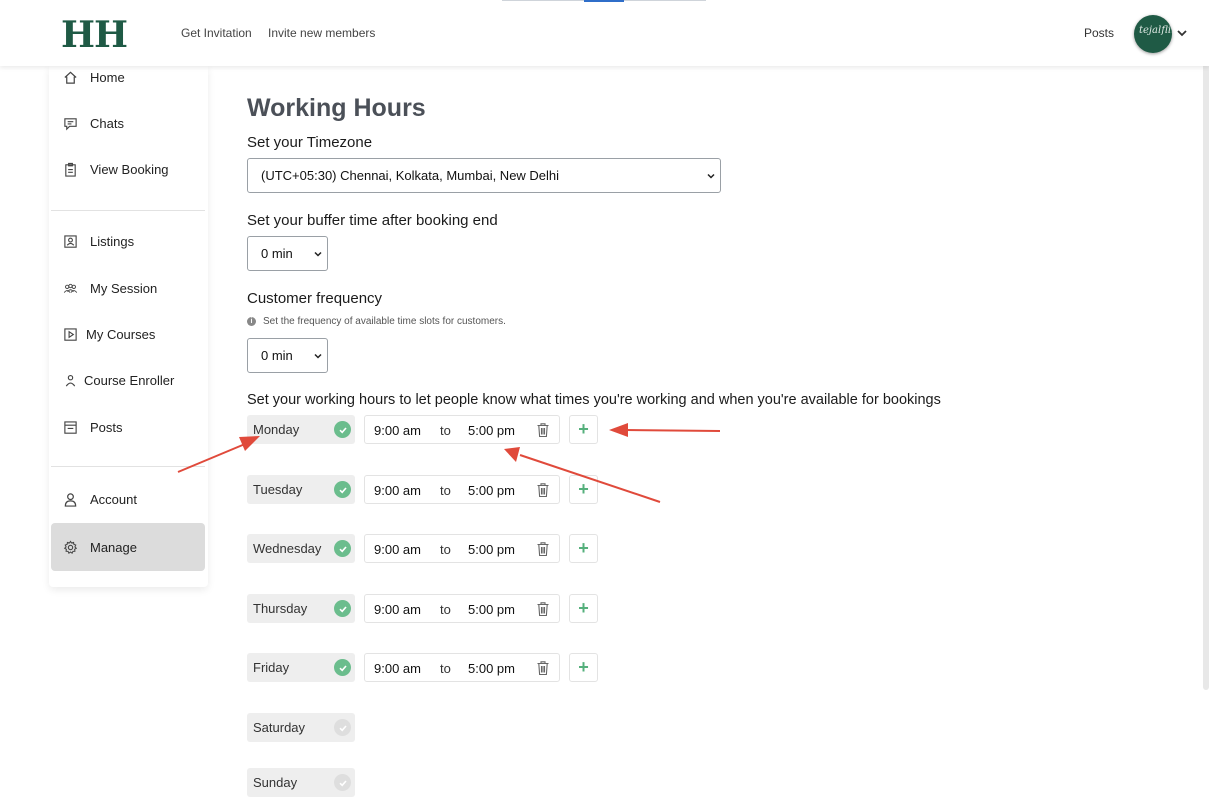 The image size is (1209, 806). Describe the element at coordinates (128, 380) in the screenshot. I see `sidebar-item-course-enroller: Course Enroller` at that location.